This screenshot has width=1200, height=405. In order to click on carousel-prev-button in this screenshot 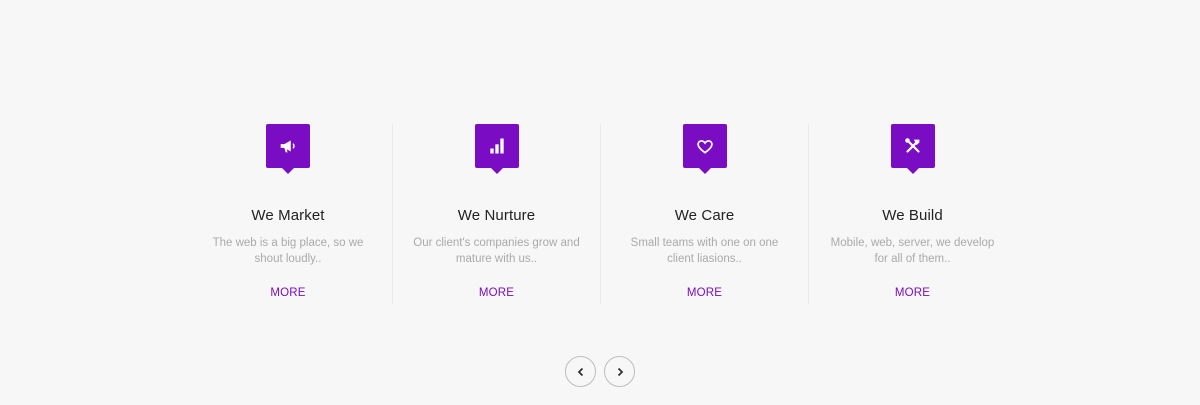, I will do `click(580, 371)`.